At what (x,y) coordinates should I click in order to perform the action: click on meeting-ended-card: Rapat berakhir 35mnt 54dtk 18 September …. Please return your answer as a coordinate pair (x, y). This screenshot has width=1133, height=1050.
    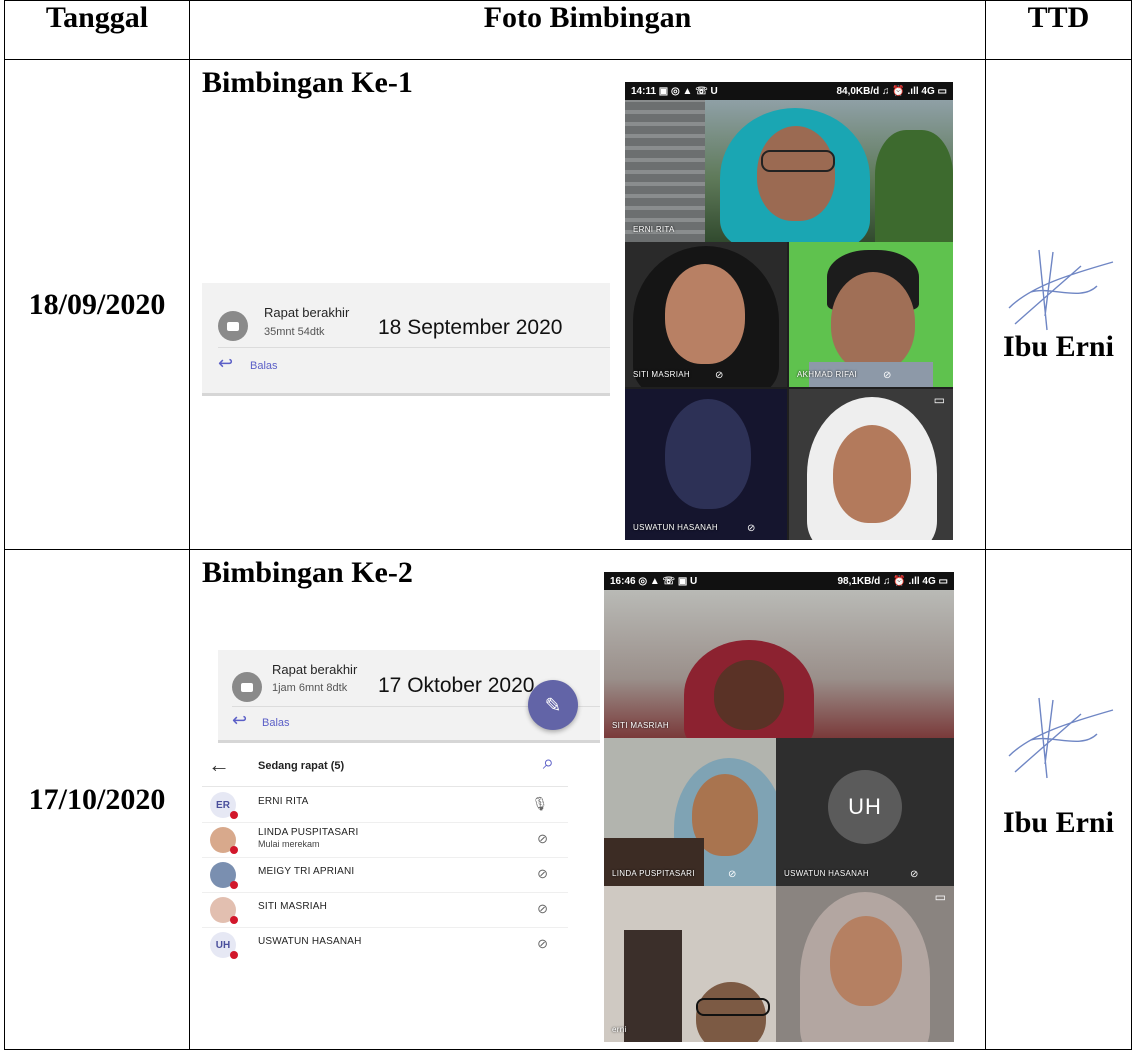
    Looking at the image, I should click on (406, 339).